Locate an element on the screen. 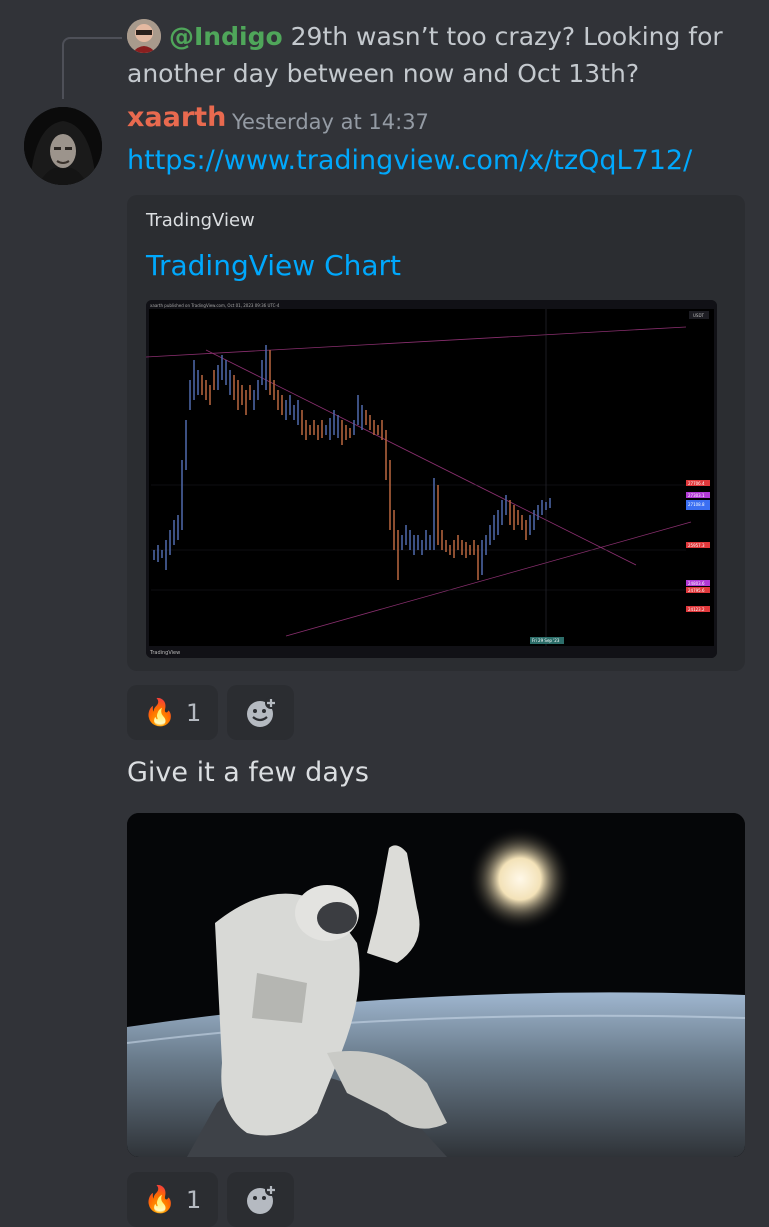  price-label: 24795.6 is located at coordinates (696, 590).